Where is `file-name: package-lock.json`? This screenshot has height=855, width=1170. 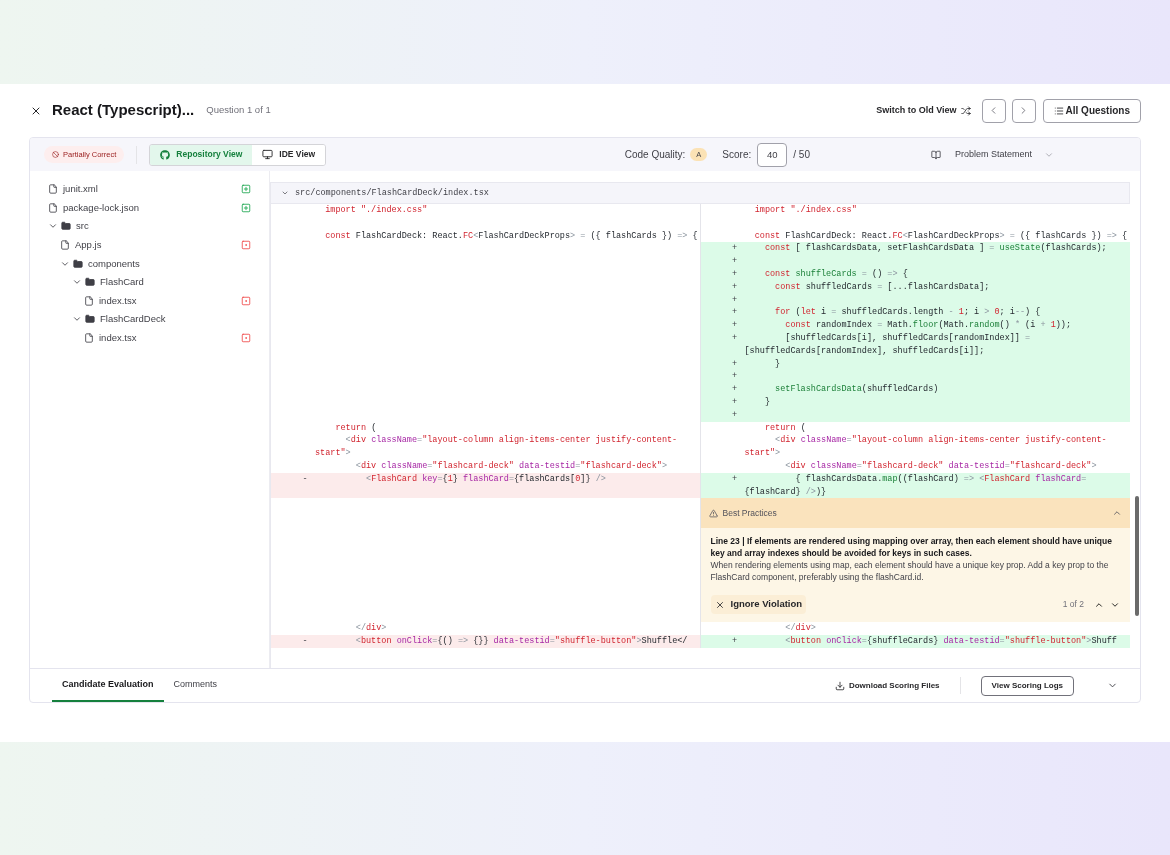
file-name: package-lock.json is located at coordinates (152, 207).